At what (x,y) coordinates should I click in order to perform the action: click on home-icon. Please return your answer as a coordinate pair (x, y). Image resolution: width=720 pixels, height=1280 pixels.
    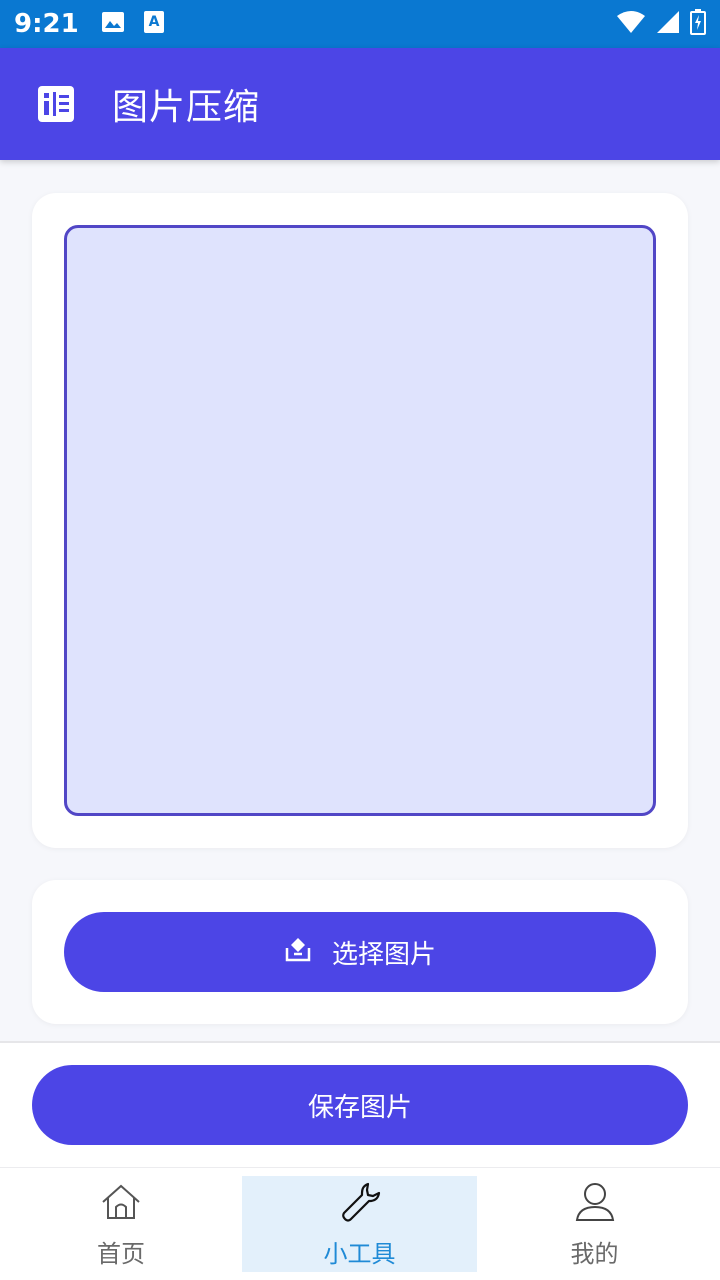
    Looking at the image, I should click on (121, 1207).